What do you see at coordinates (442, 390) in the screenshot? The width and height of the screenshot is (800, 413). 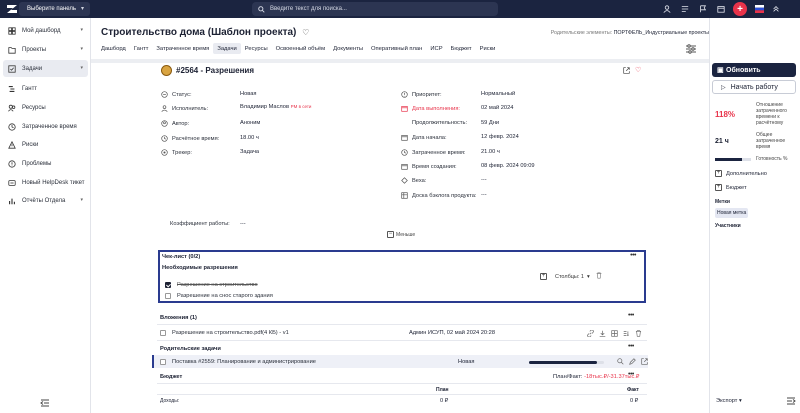 I see `budget-col-plan: План` at bounding box center [442, 390].